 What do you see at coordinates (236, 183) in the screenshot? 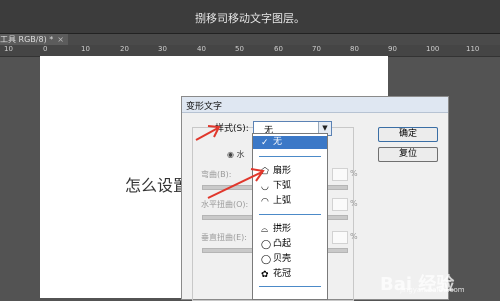
I see `annotation-arrow-fan` at bounding box center [236, 183].